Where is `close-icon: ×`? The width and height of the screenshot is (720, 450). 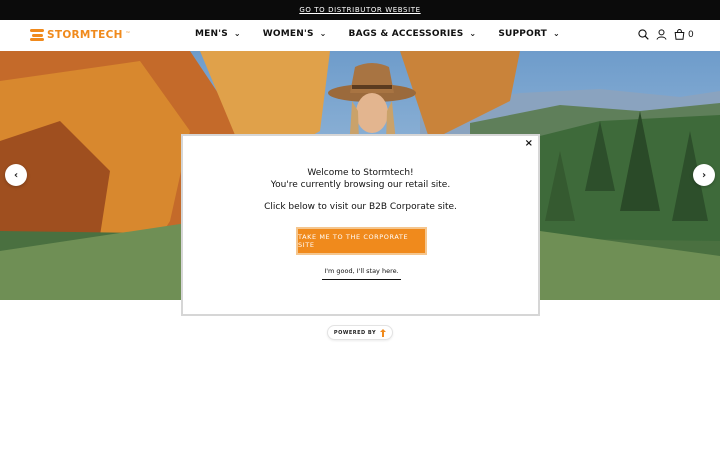 close-icon: × is located at coordinates (529, 143).